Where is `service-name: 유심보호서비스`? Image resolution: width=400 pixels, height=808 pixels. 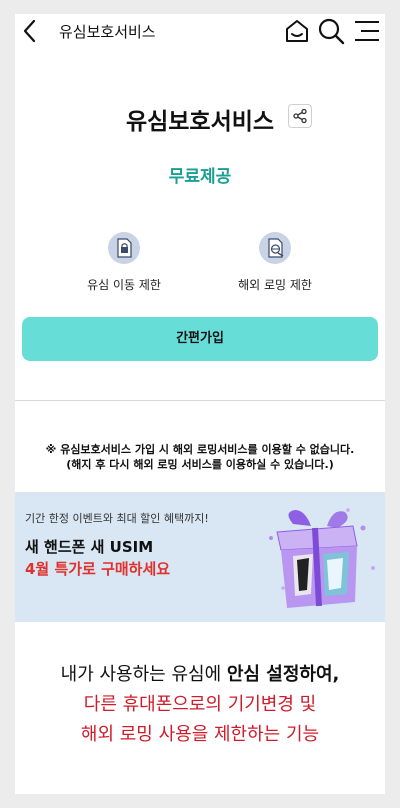
service-name: 유심보호서비스 is located at coordinates (200, 122).